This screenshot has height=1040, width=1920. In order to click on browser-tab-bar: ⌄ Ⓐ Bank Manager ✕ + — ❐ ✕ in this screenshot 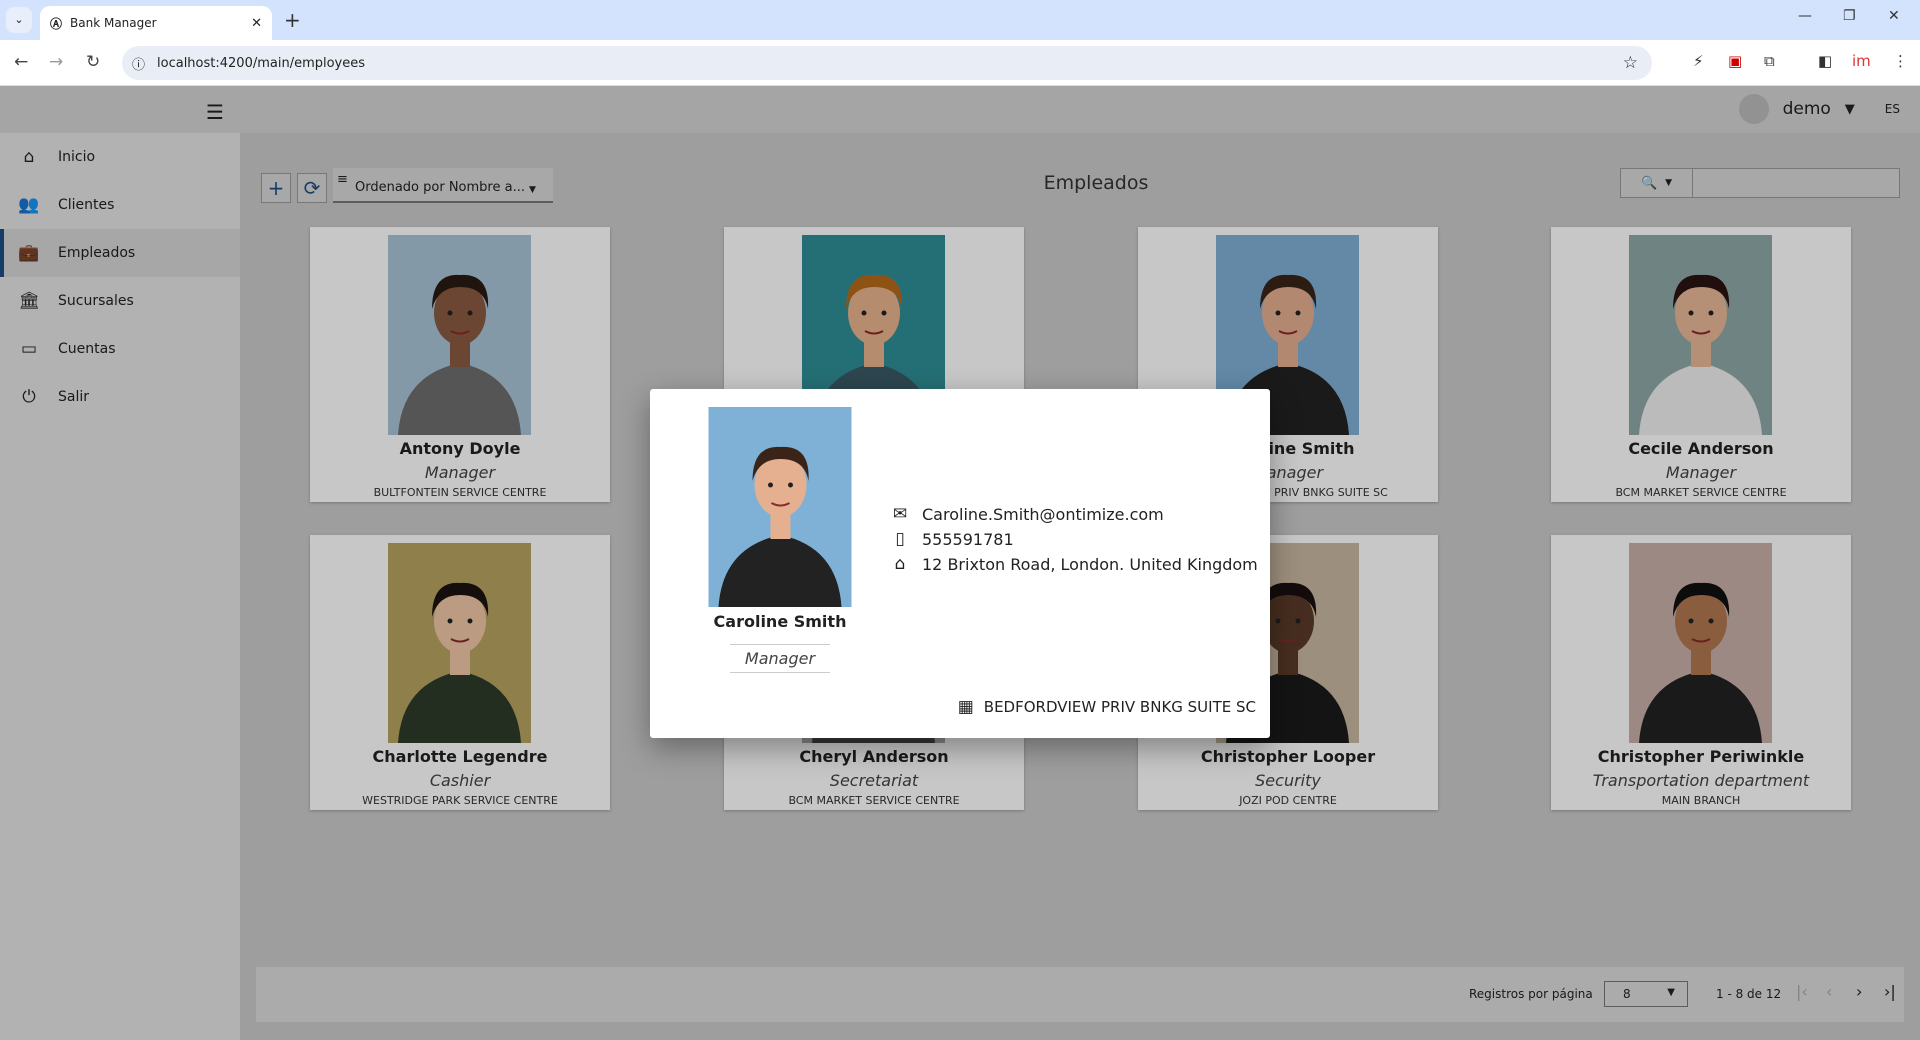, I will do `click(960, 20)`.